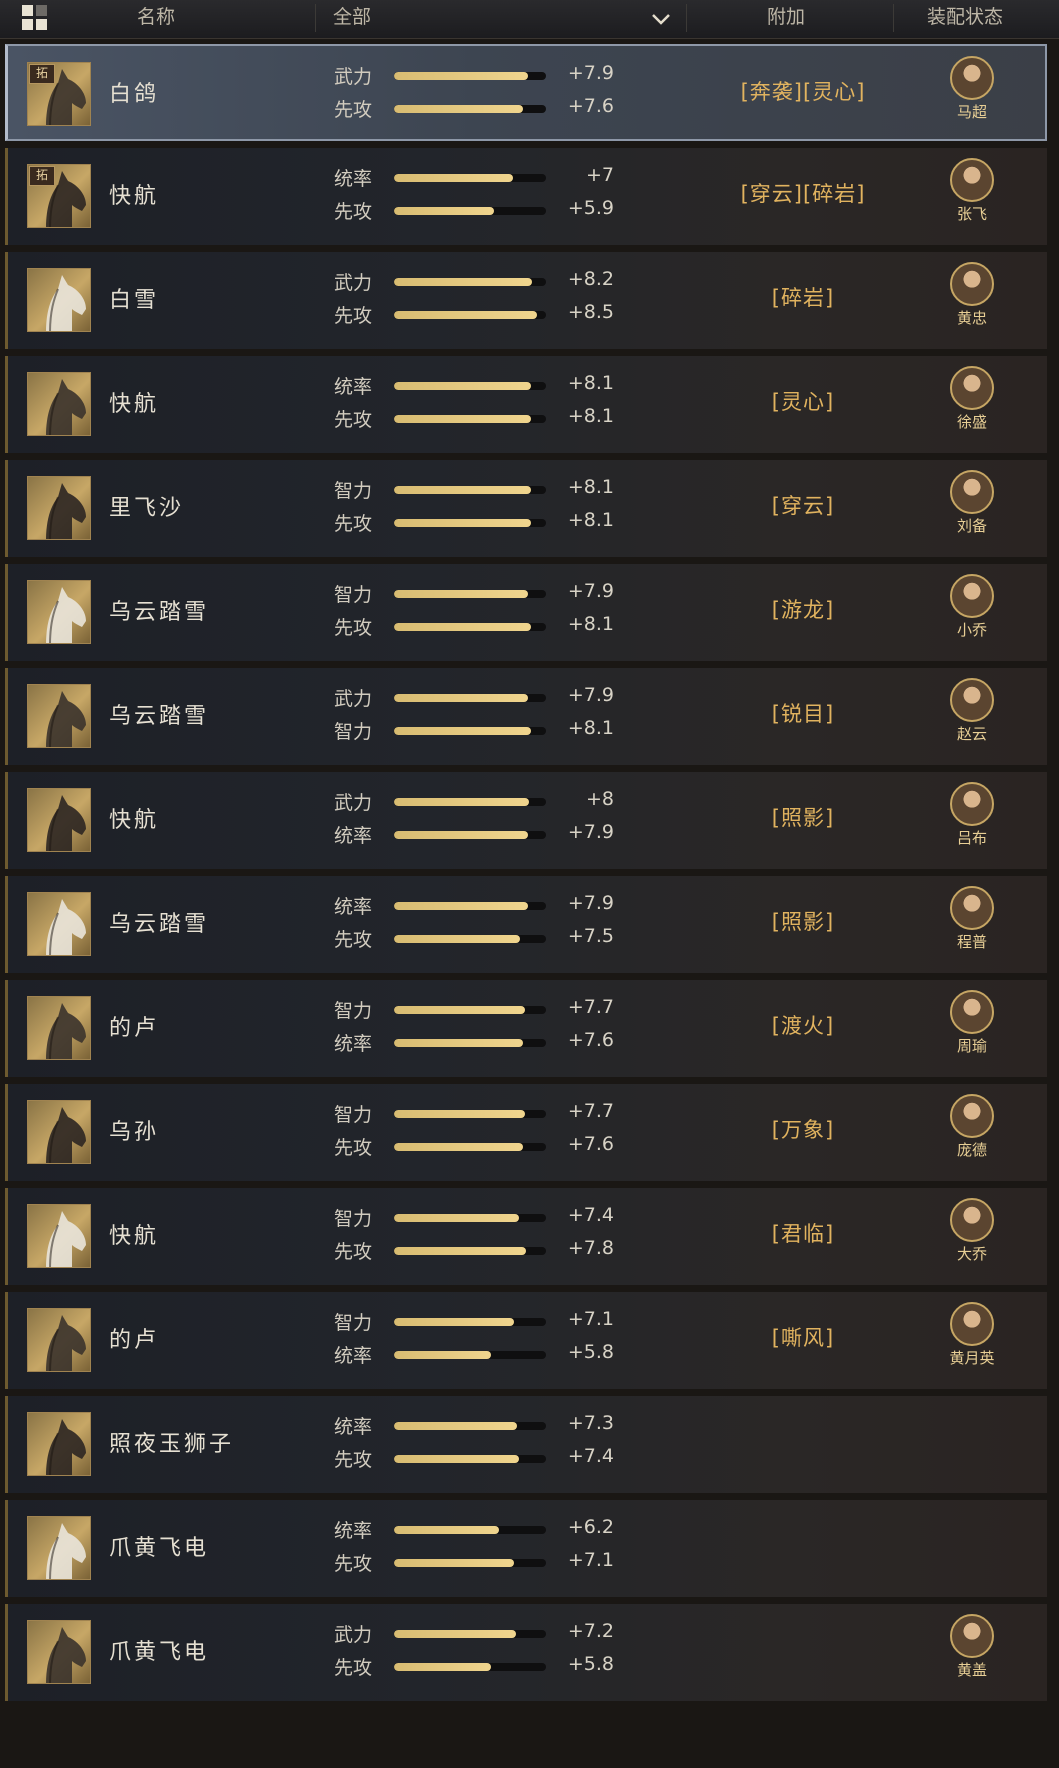 The image size is (1059, 1768). Describe the element at coordinates (972, 919) in the screenshot. I see `equipped-general: 程普` at that location.